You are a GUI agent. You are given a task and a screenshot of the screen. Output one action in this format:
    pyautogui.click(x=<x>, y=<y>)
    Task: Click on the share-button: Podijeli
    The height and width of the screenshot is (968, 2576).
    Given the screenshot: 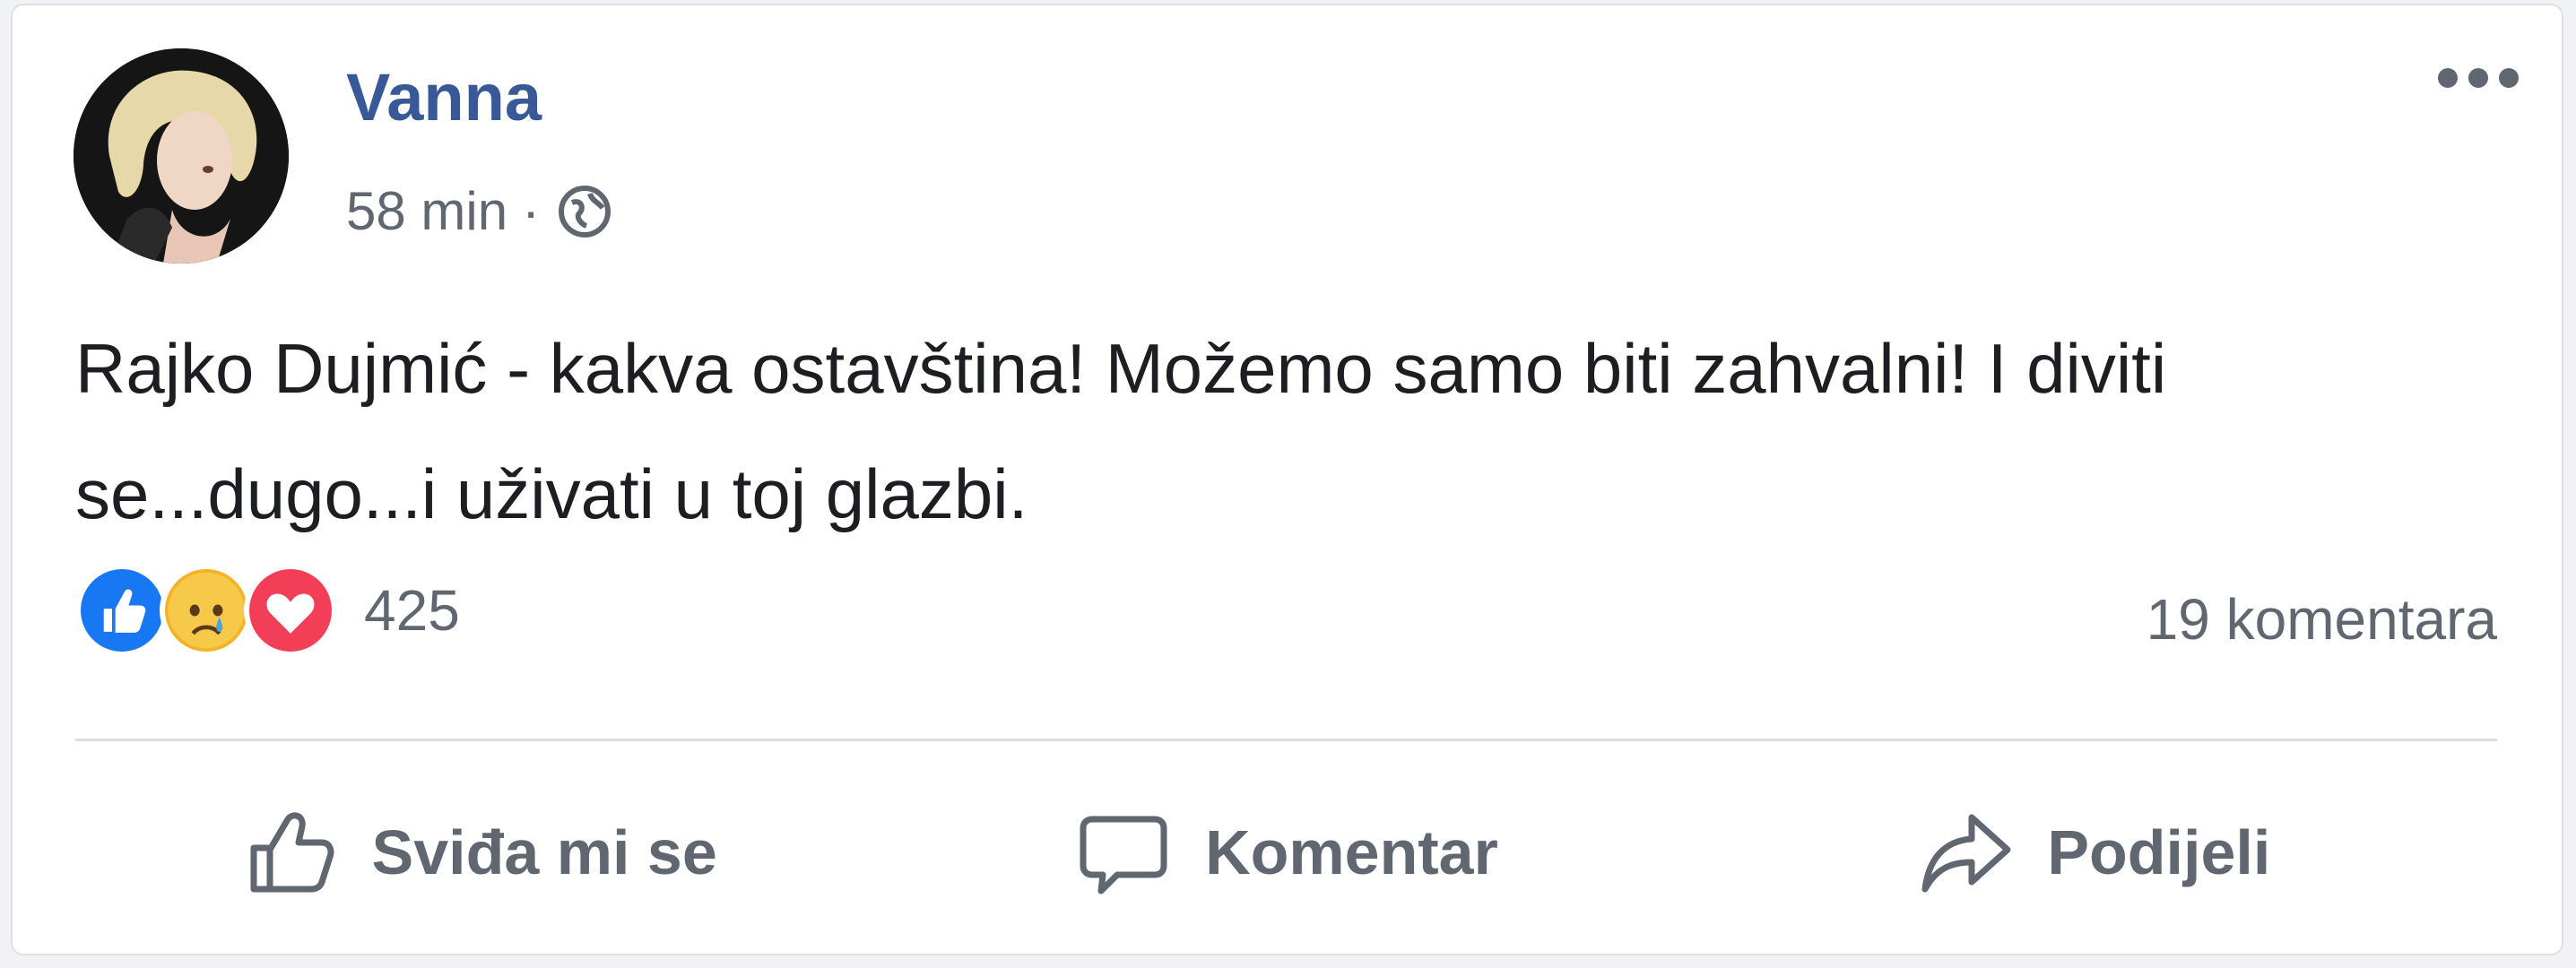 What is the action you would take?
    pyautogui.click(x=2093, y=852)
    